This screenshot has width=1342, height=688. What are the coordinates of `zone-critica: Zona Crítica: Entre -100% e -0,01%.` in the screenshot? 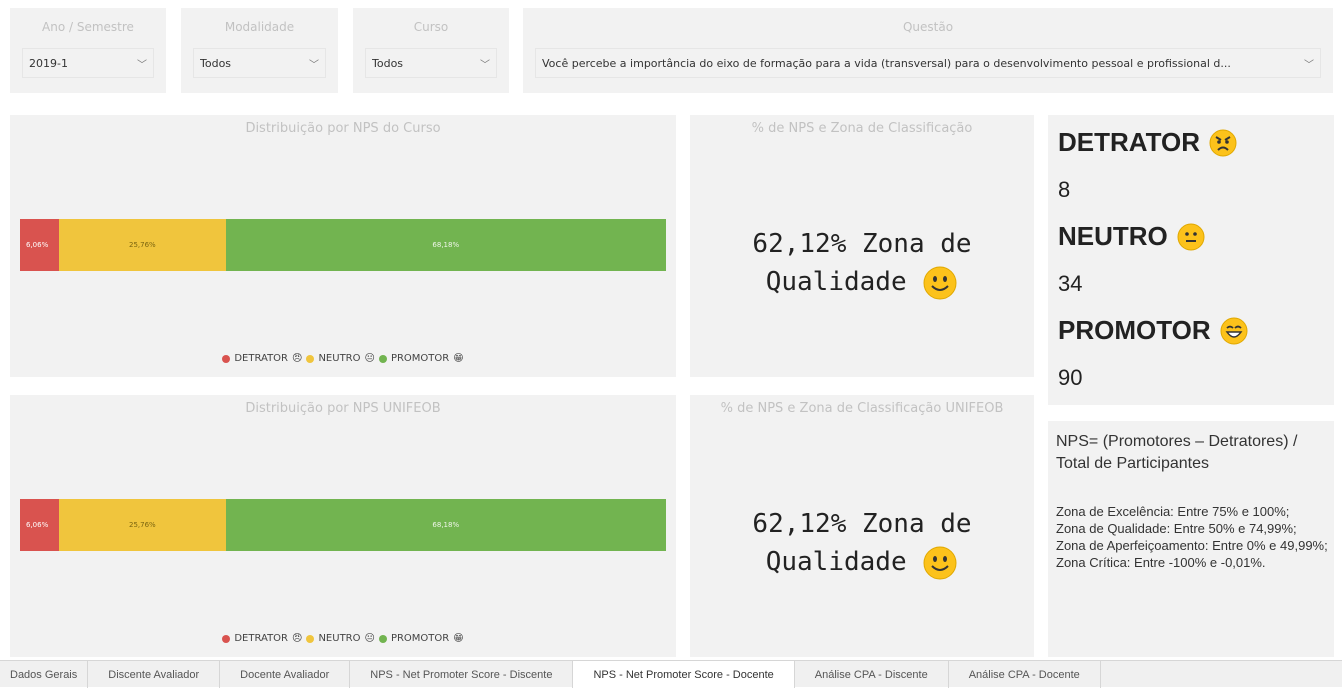 It's located at (1161, 562).